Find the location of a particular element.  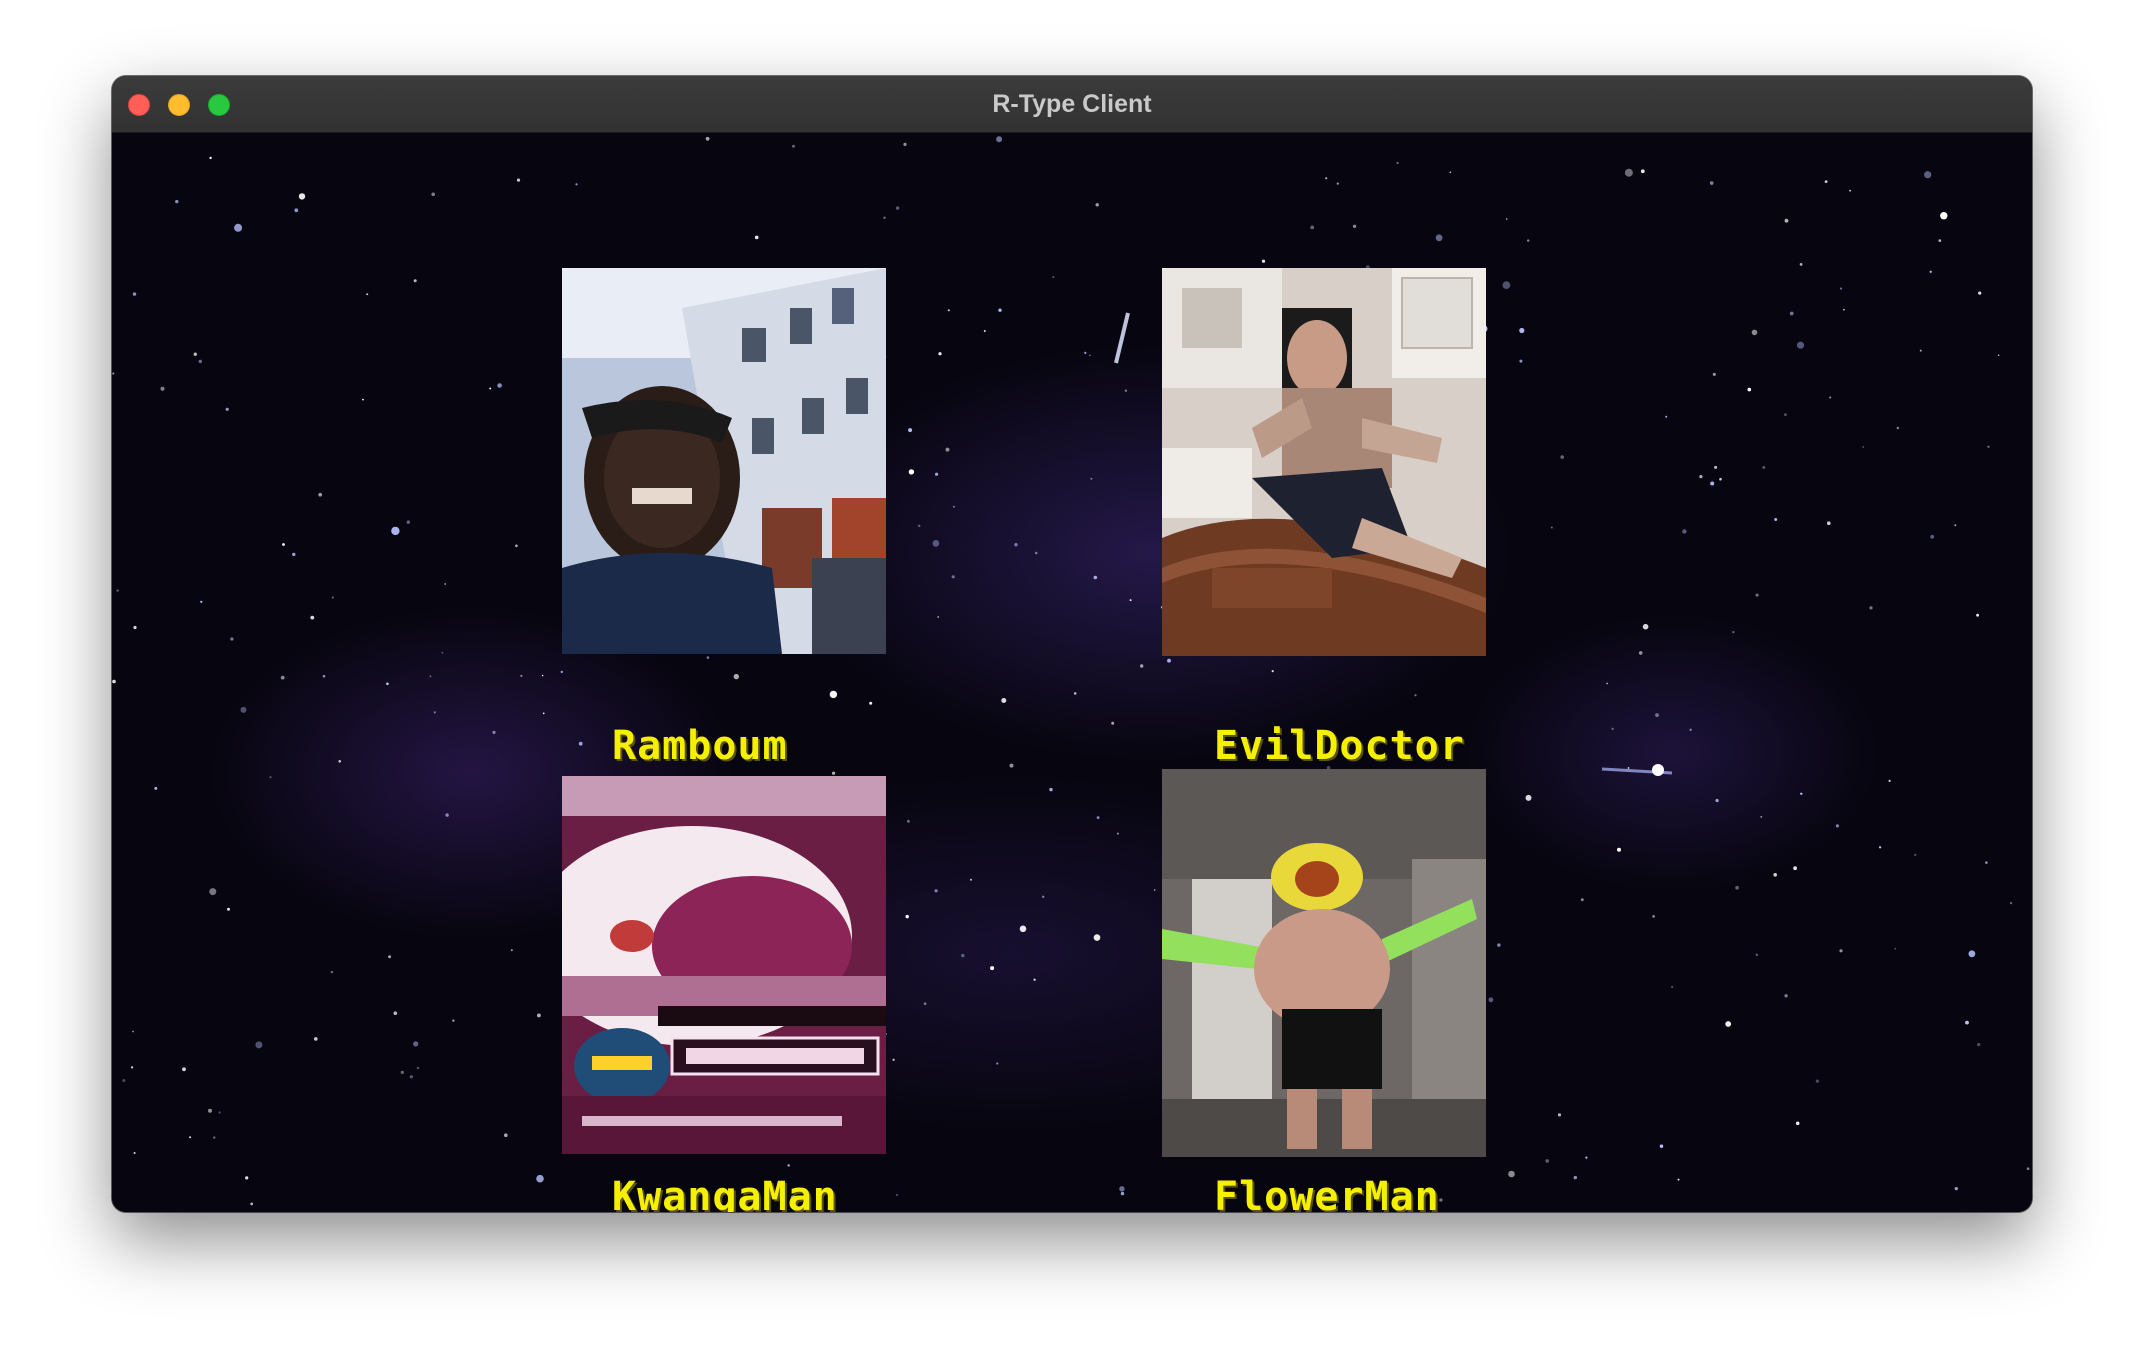

title-bar: R-Type Client is located at coordinates (1072, 104).